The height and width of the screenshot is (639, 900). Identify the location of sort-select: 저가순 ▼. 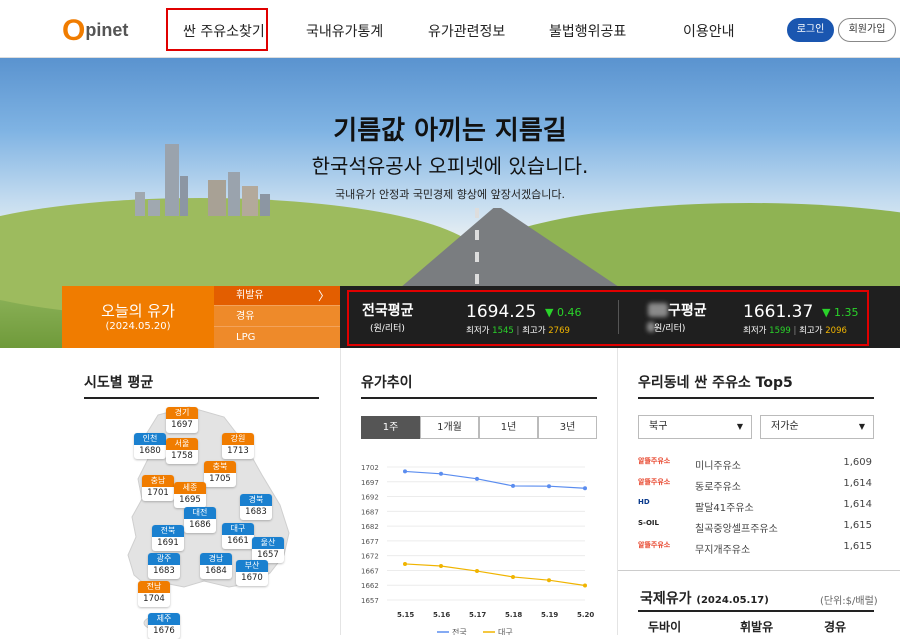
(817, 427).